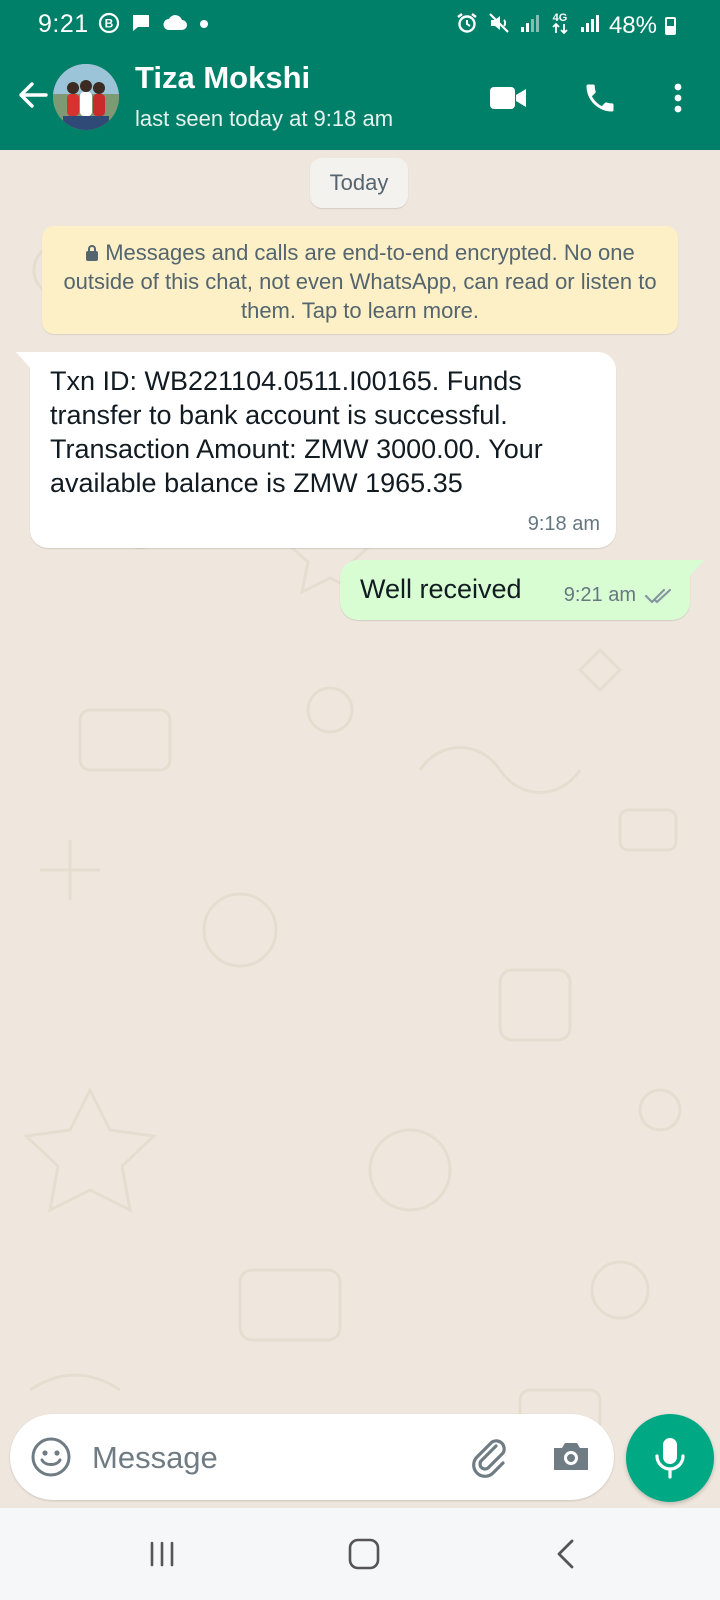 The width and height of the screenshot is (720, 1600). I want to click on emoji-button, so click(51, 1457).